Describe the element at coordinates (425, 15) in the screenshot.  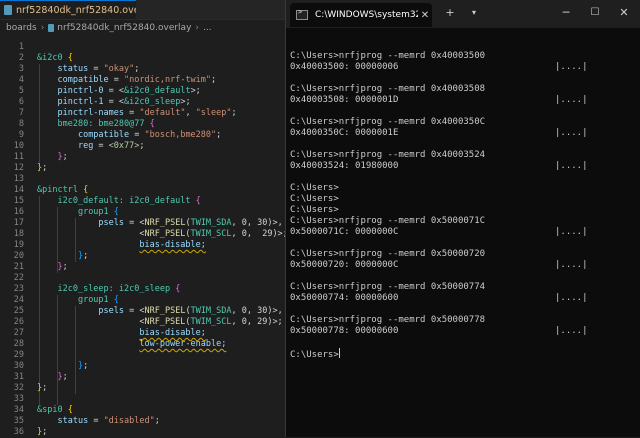
I see `close-tab-icon: ✕` at that location.